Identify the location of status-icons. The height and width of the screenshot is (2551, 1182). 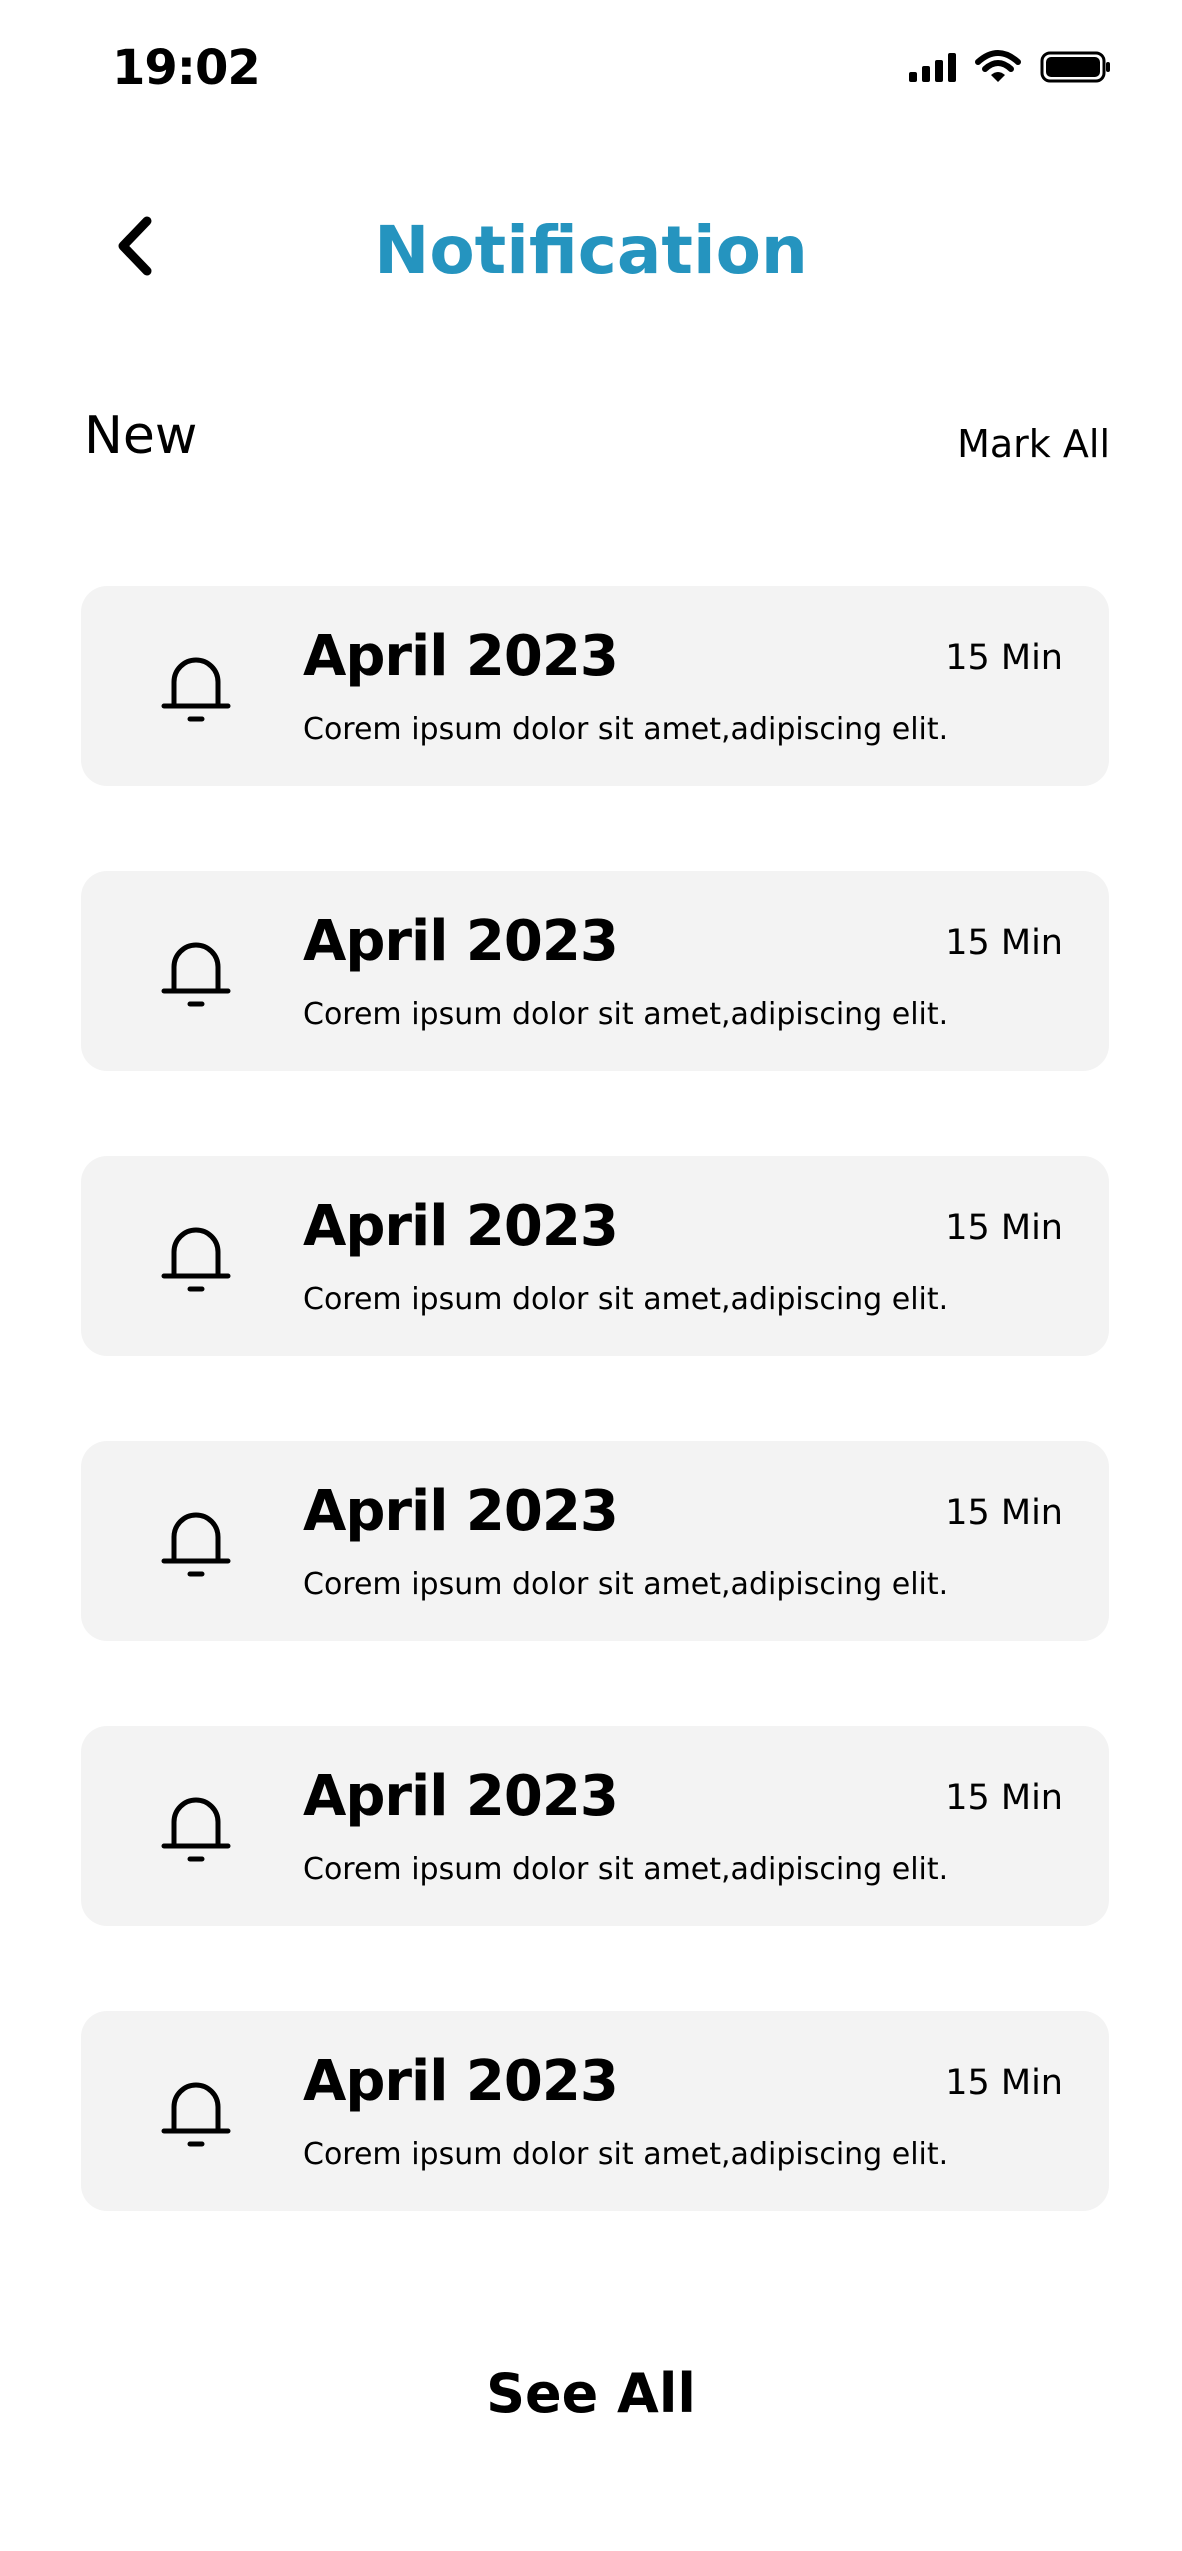
(1010, 67).